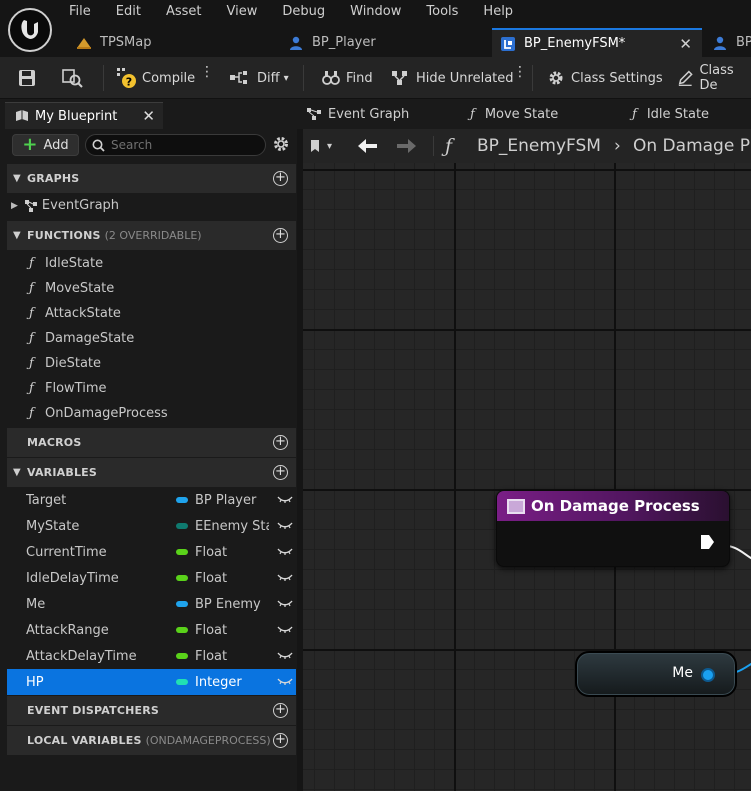 This screenshot has height=791, width=751. I want to click on variable-type: BP Enemy, so click(232, 604).